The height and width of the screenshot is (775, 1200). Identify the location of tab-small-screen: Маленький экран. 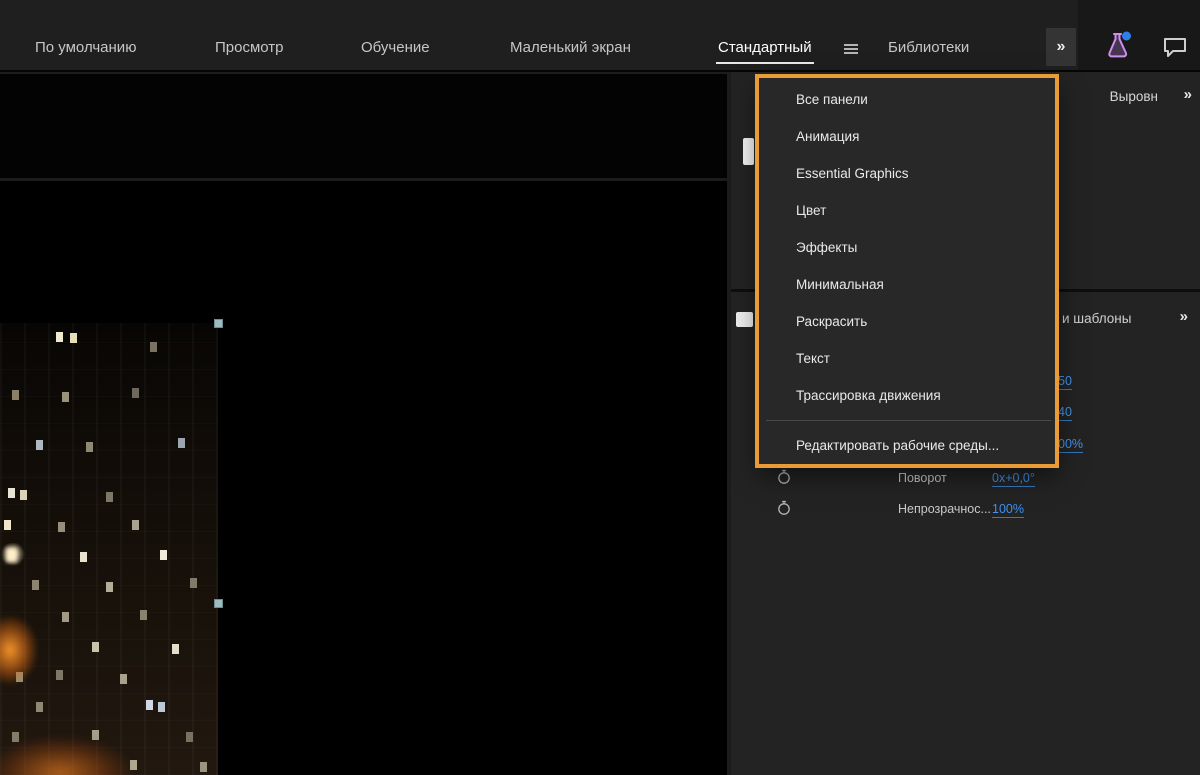
(570, 47).